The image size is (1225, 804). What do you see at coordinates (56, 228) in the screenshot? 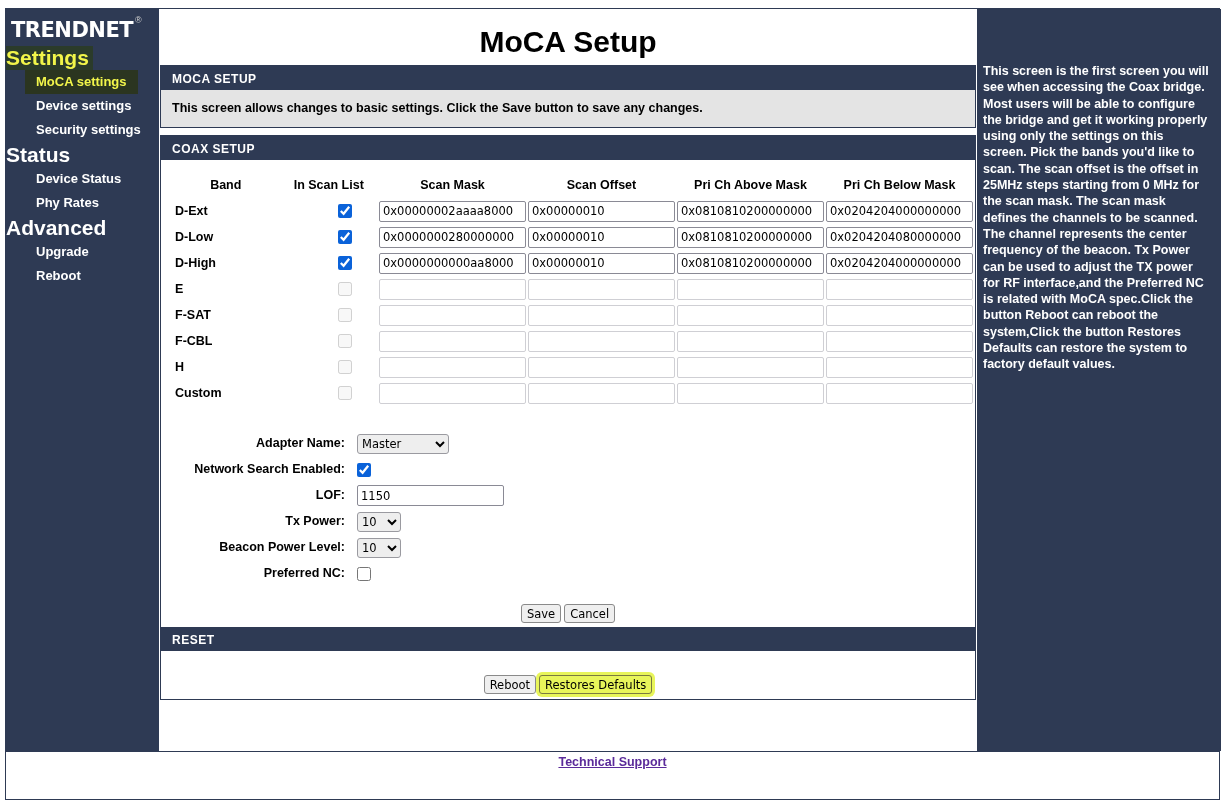
I see `sidebar-heading: Advanced` at bounding box center [56, 228].